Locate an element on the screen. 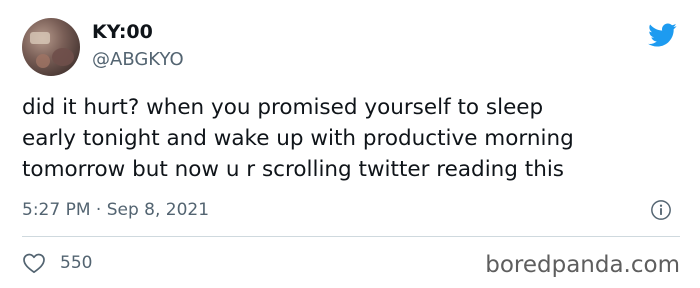  divider is located at coordinates (351, 236).